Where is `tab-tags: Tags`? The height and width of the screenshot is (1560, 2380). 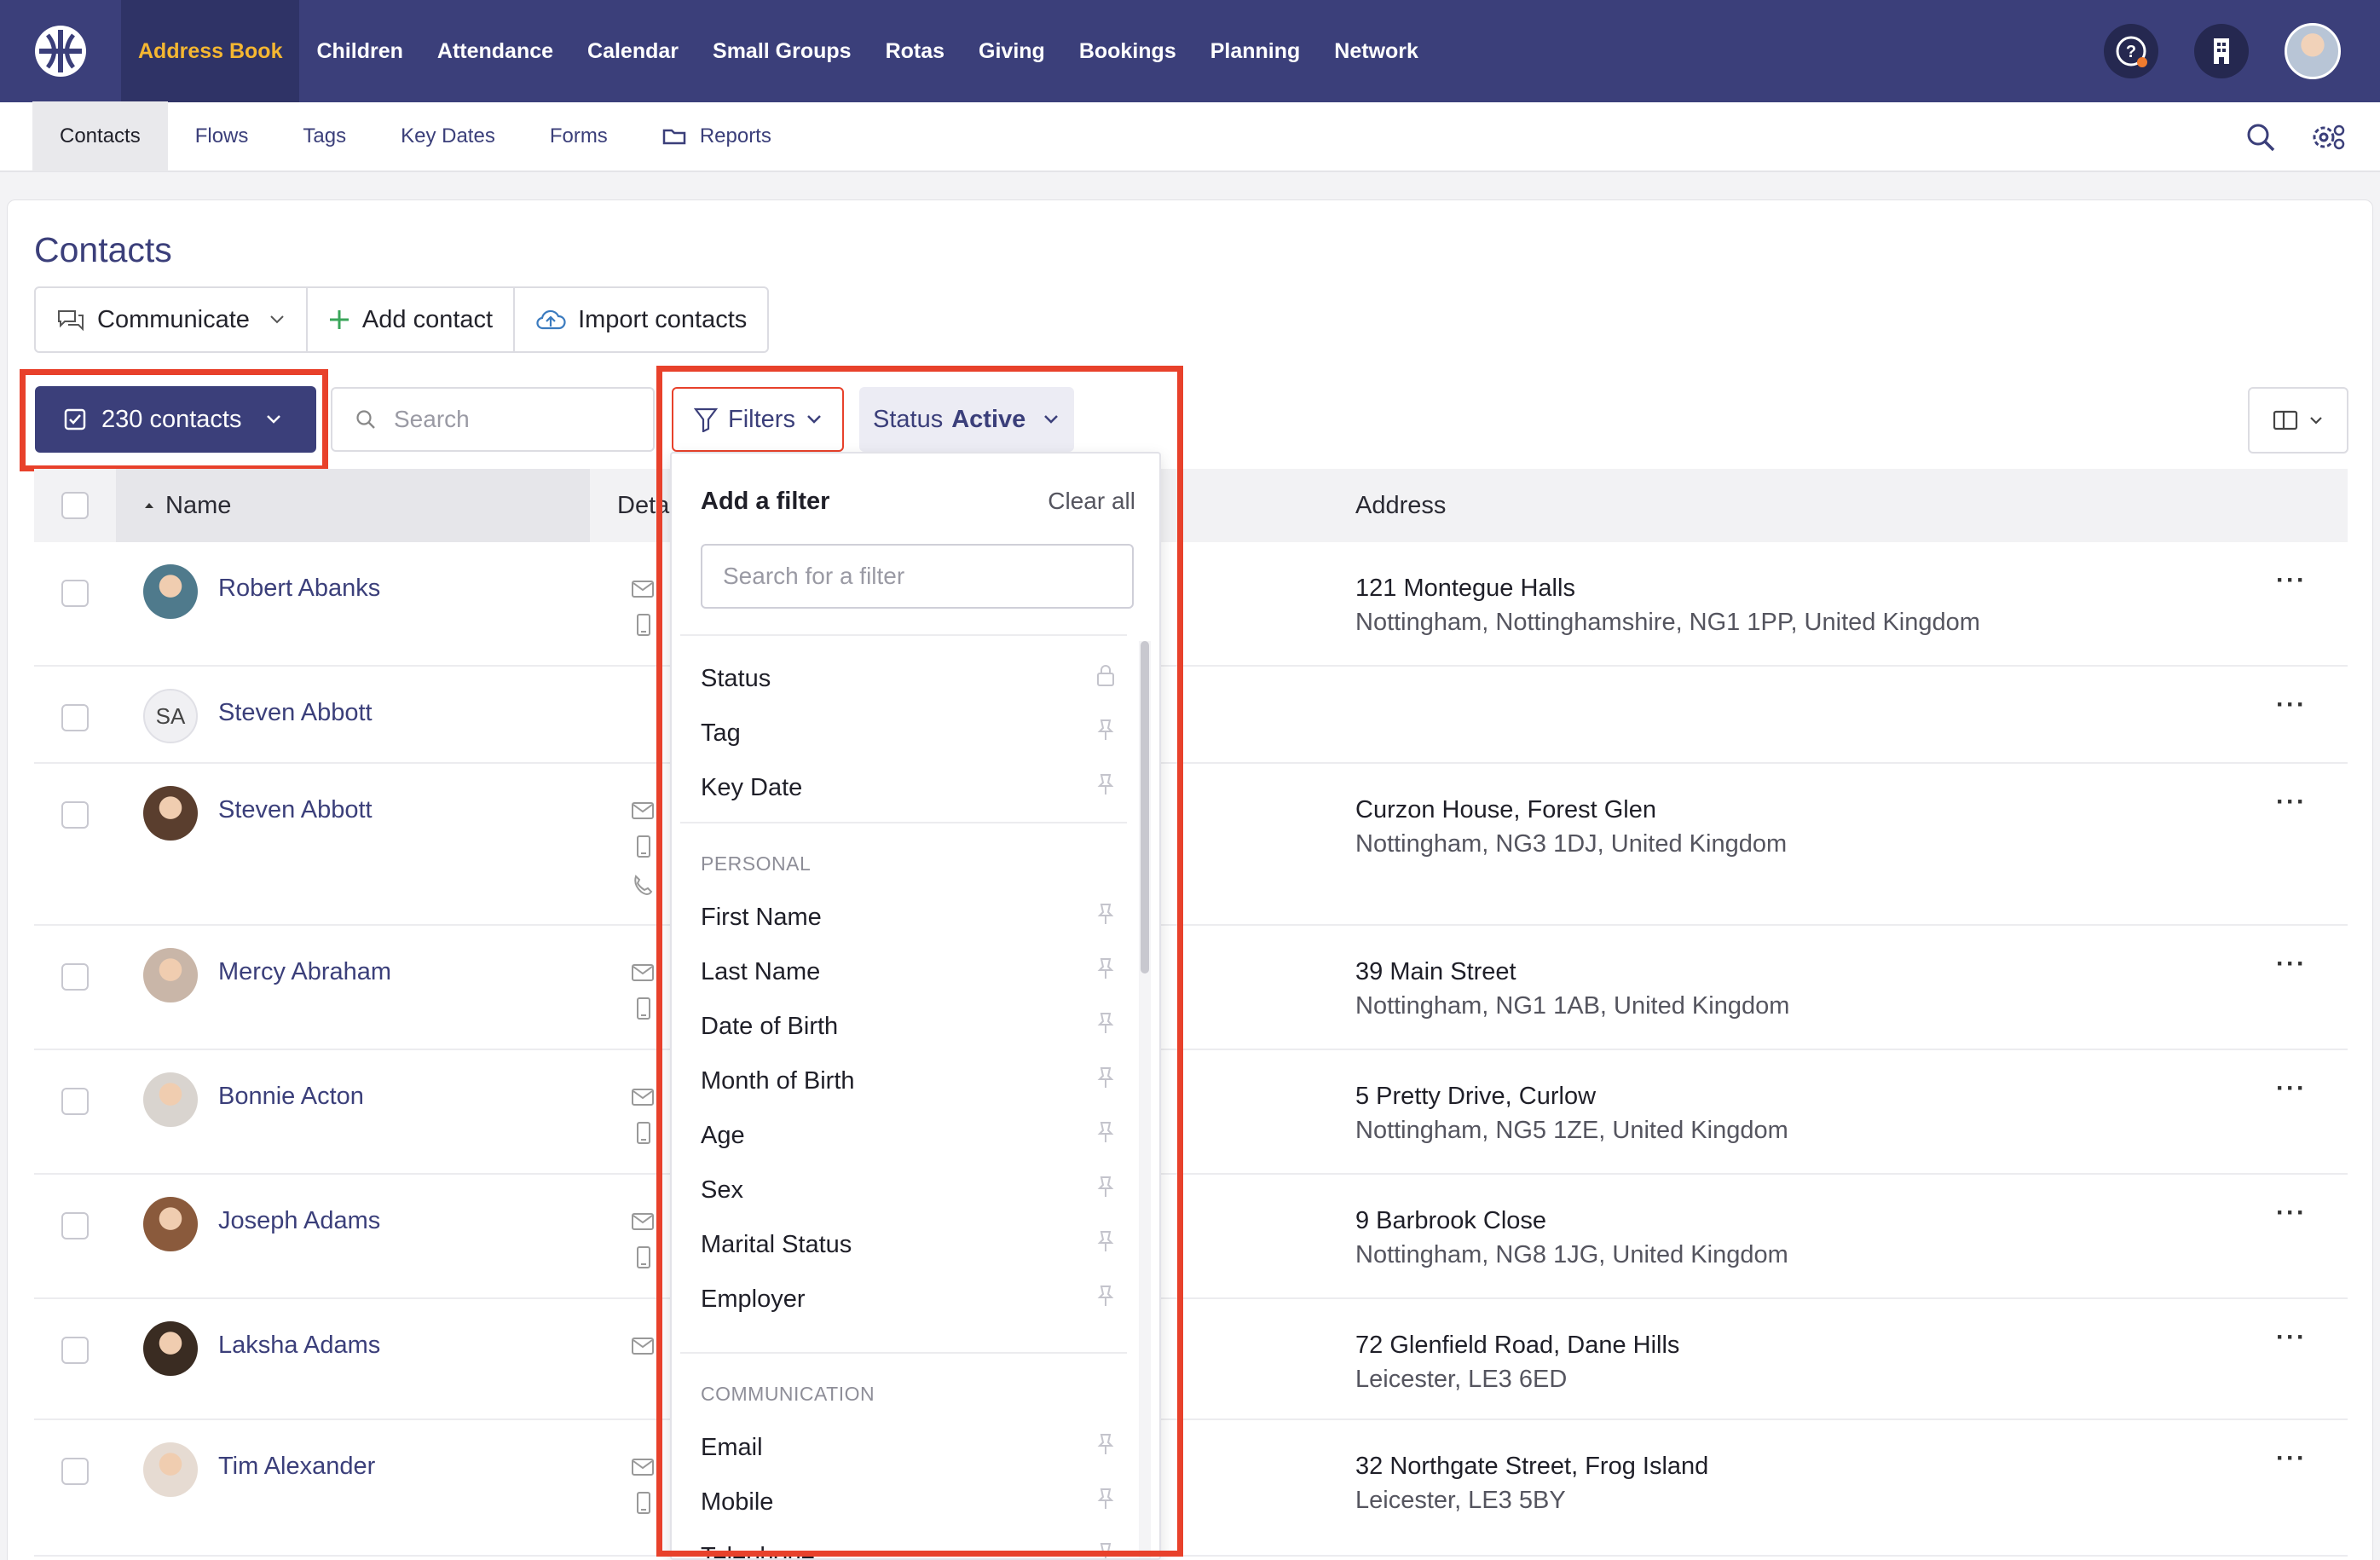 tab-tags: Tags is located at coordinates (324, 136).